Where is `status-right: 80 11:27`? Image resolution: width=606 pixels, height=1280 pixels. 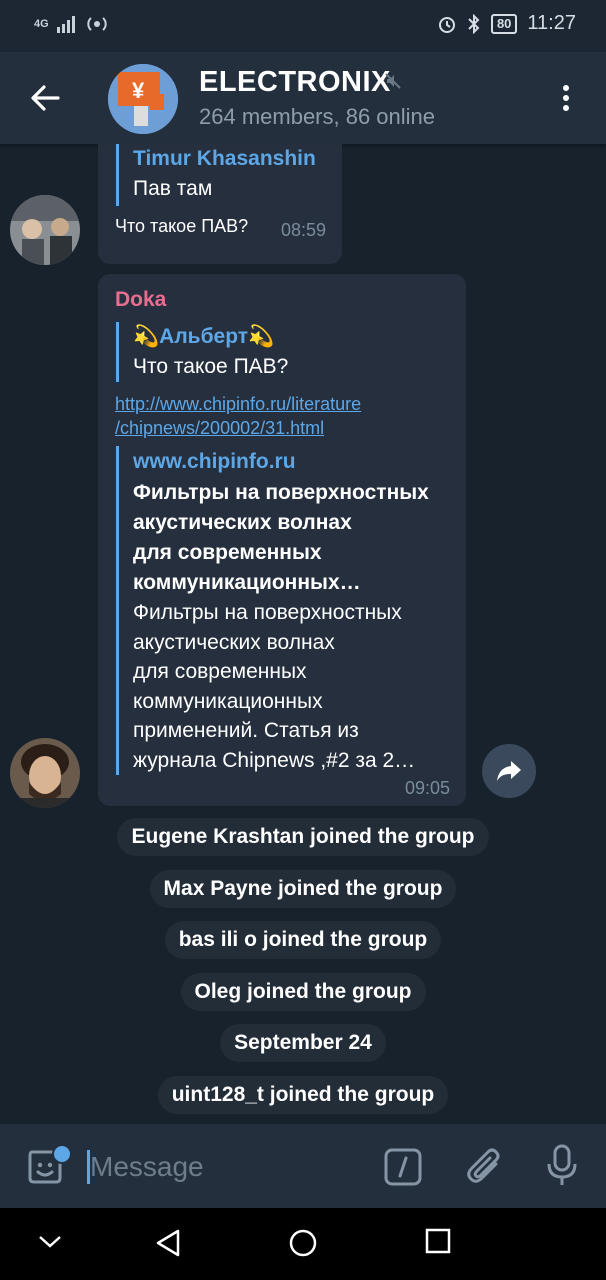
status-right: 80 11:27 is located at coordinates (506, 23).